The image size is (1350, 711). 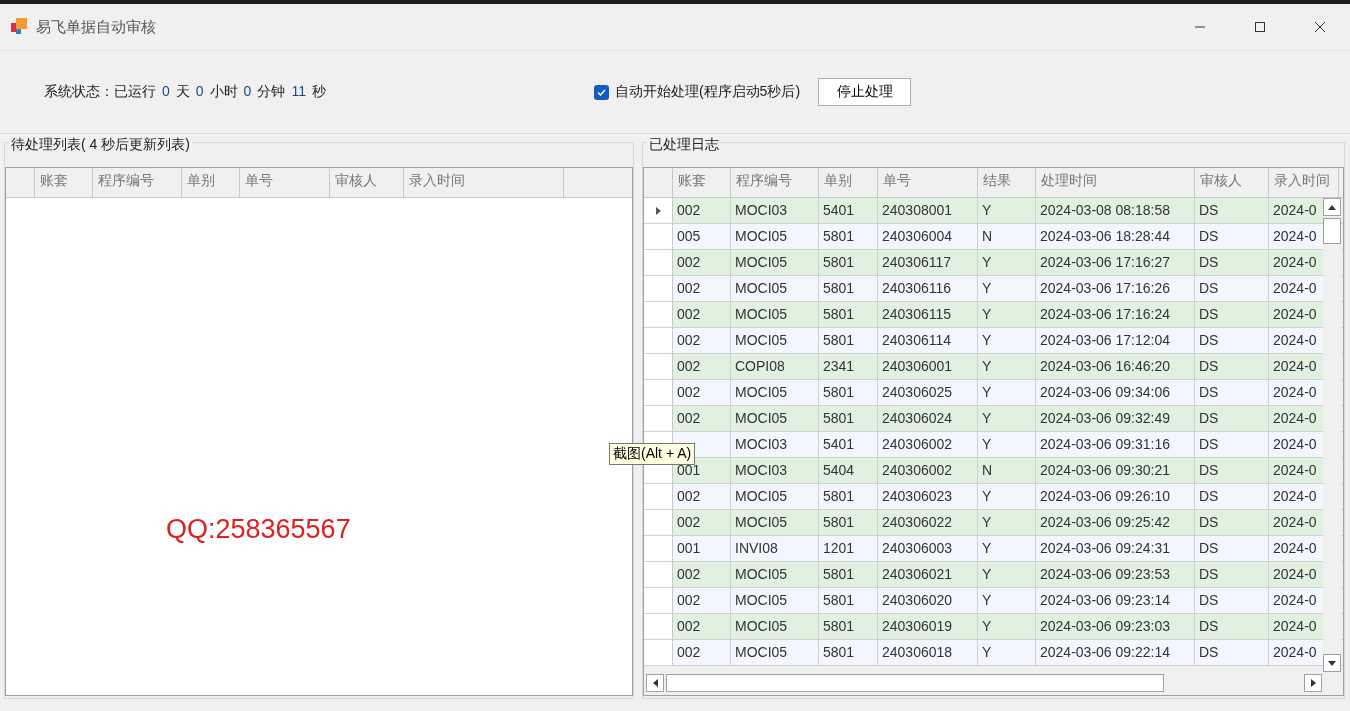 I want to click on table-cell: 2024-03-06 09:23:14, so click(x=1115, y=600).